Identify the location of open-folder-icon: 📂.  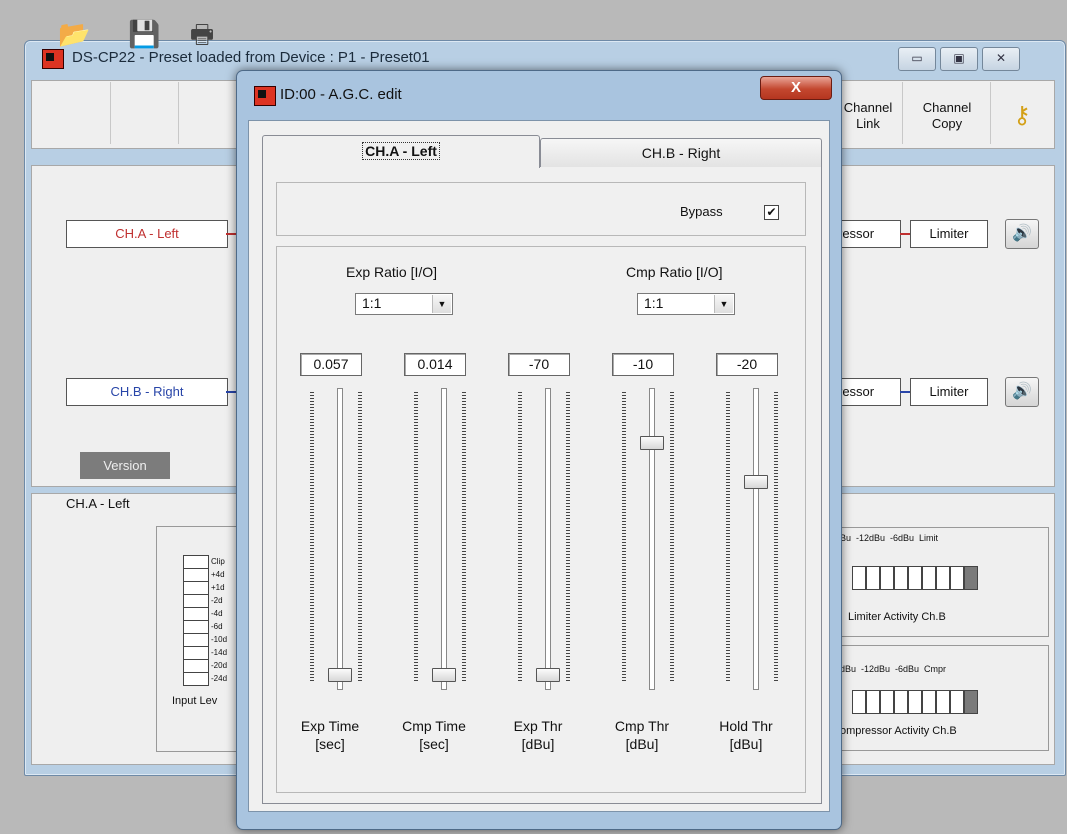
(74, 34).